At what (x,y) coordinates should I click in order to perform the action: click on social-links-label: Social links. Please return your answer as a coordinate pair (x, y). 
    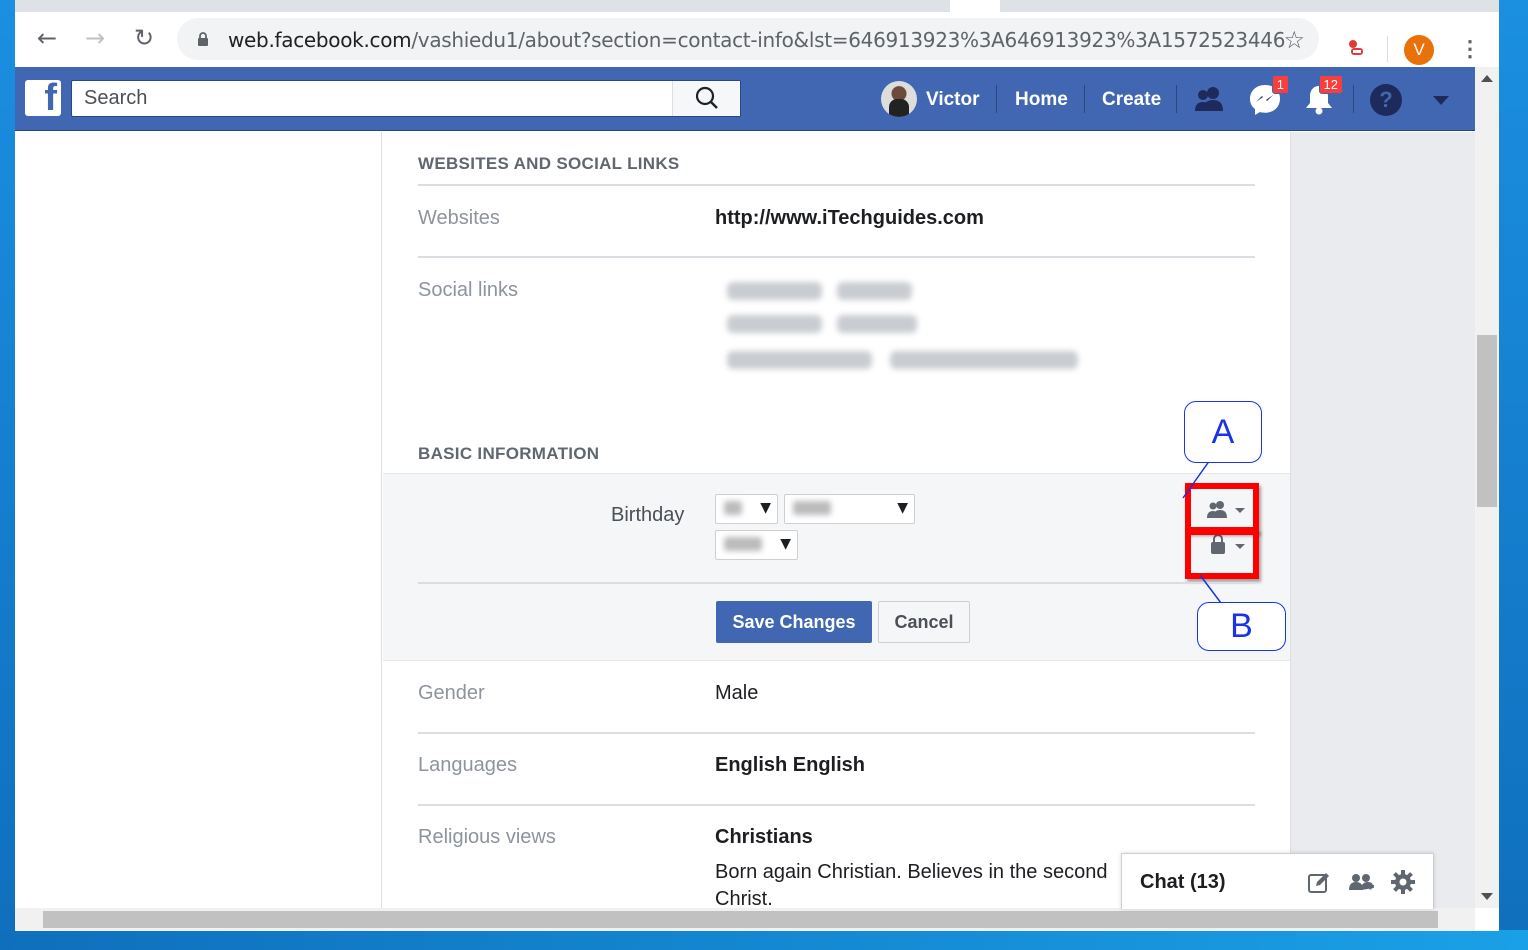
    Looking at the image, I should click on (468, 290).